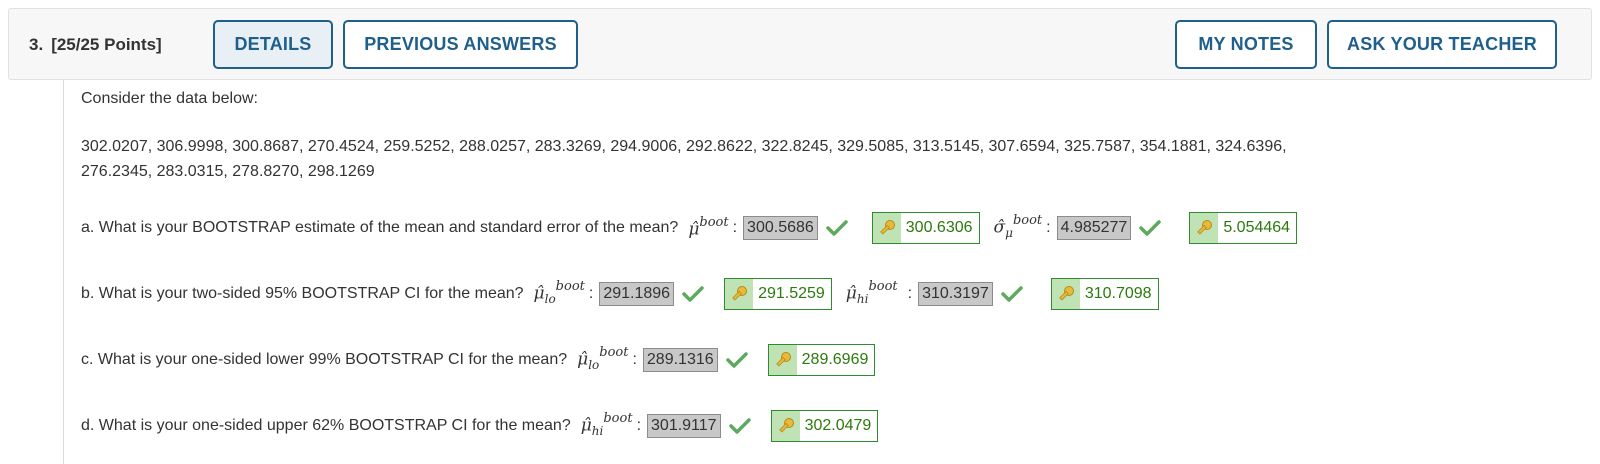 The height and width of the screenshot is (464, 1600). I want to click on sigma-boot-symbol: σ̂μboot, so click(1018, 227).